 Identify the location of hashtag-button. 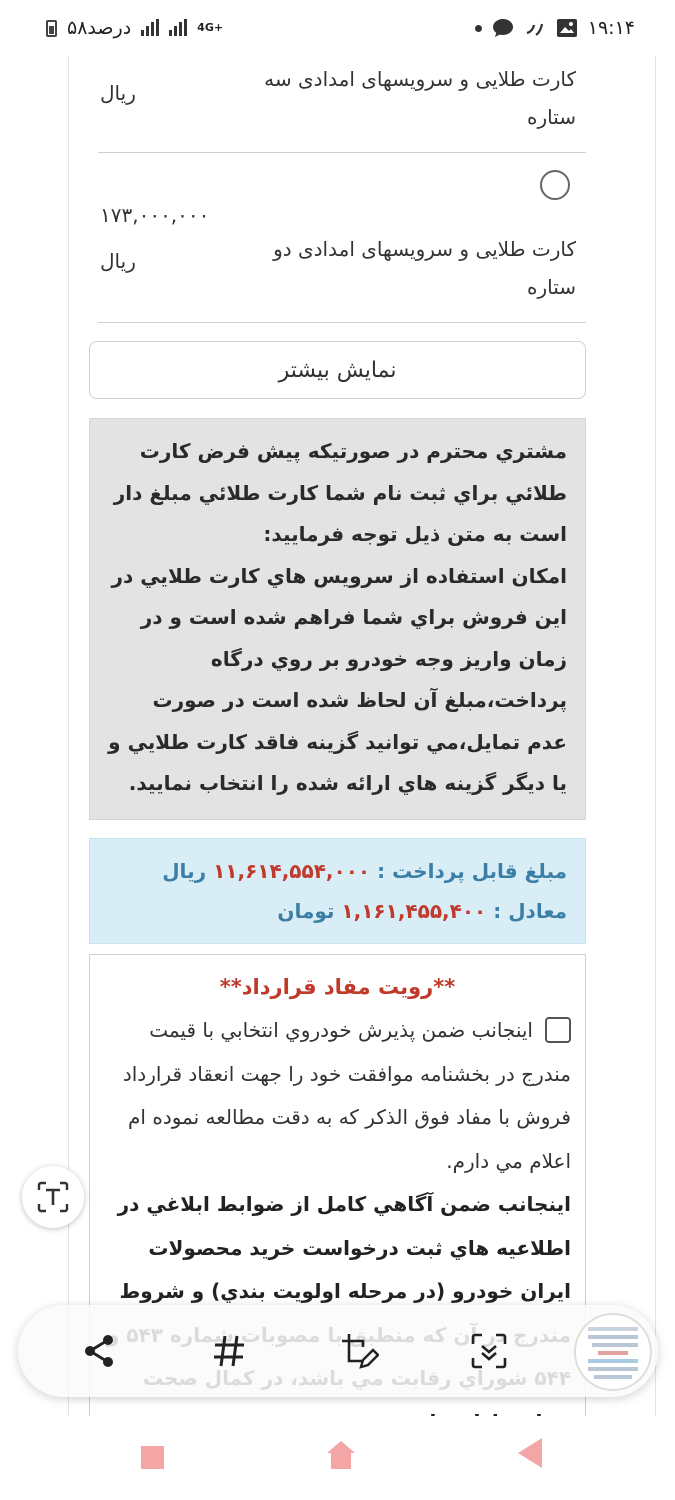
(229, 1351).